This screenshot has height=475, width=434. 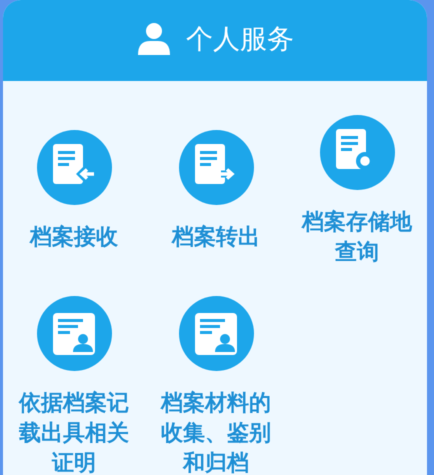 I want to click on service-link: 档案材料的收集、鉴别和归档, so click(x=216, y=432).